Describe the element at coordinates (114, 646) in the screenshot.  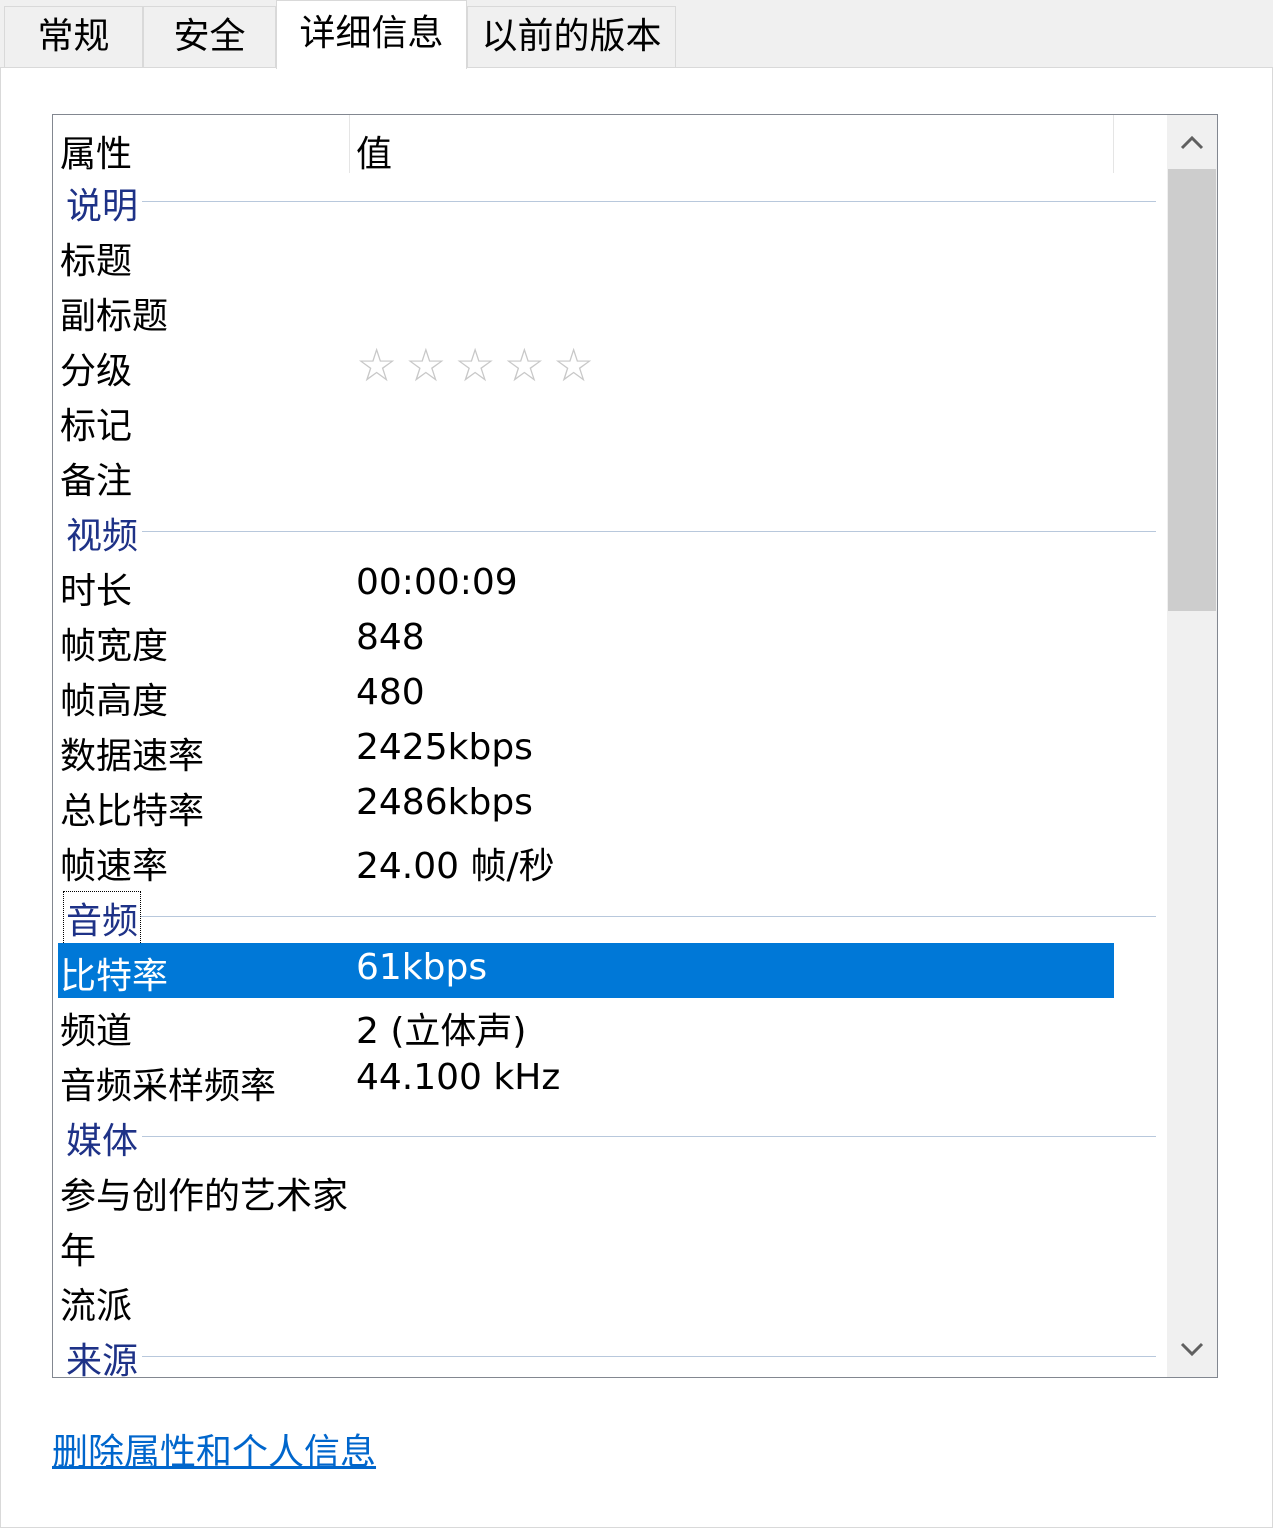
I see `property-name: 帧宽度` at that location.